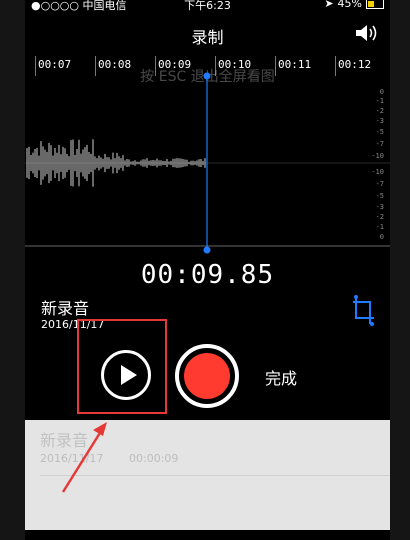 This screenshot has height=540, width=410. I want to click on trim-icon, so click(364, 311).